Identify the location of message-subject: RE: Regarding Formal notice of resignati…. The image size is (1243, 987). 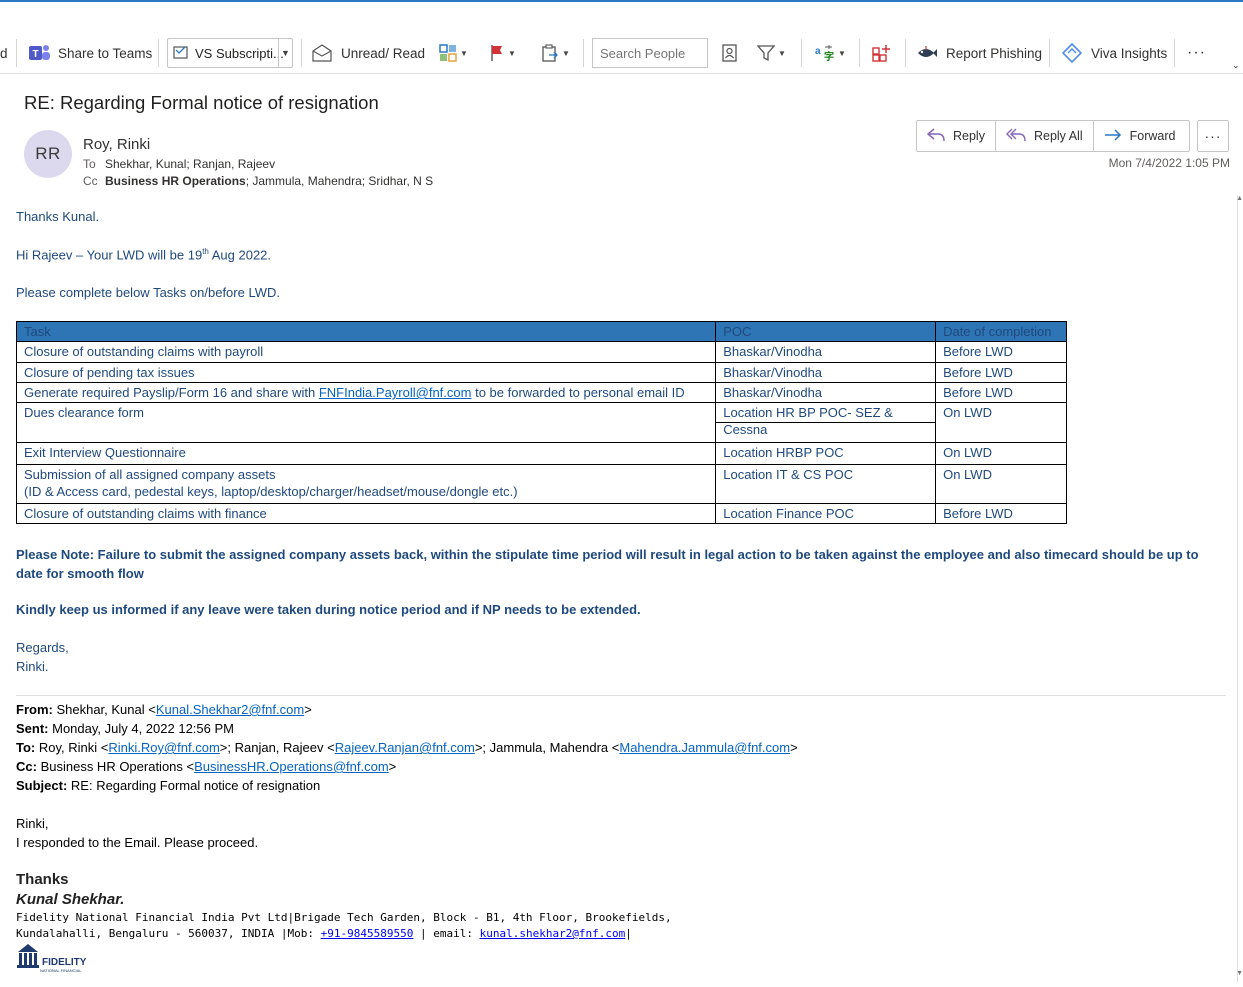
(201, 102).